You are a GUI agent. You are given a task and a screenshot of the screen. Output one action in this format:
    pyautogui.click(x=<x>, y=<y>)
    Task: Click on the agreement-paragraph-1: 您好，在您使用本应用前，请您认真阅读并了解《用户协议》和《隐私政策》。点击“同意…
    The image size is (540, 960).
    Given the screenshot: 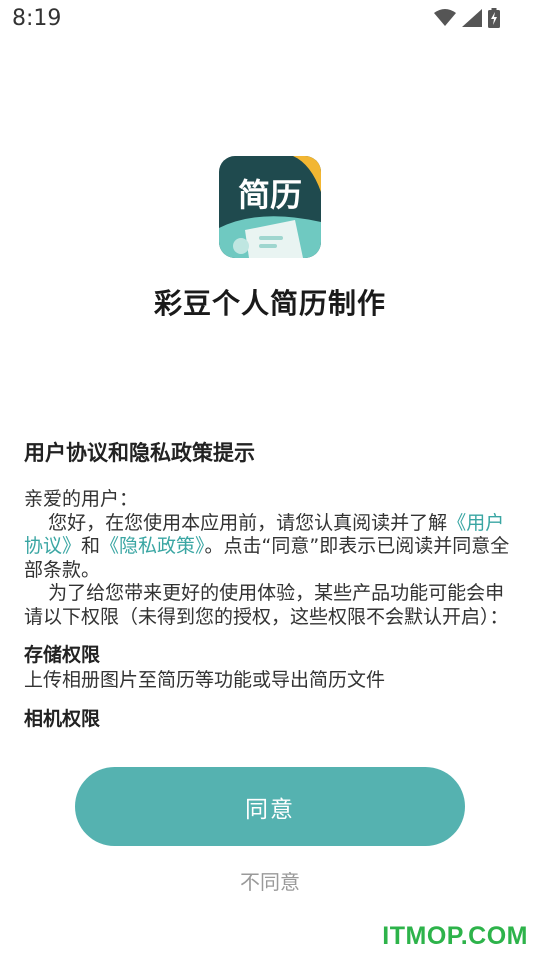 What is the action you would take?
    pyautogui.click(x=272, y=547)
    